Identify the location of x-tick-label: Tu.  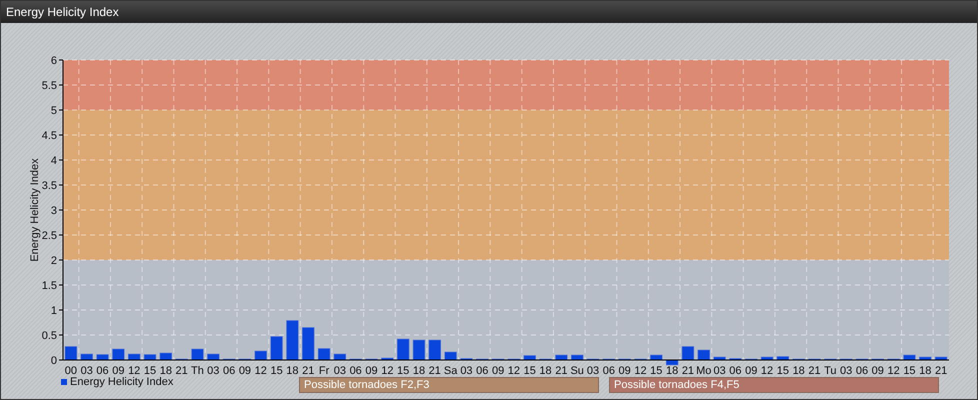
(830, 370).